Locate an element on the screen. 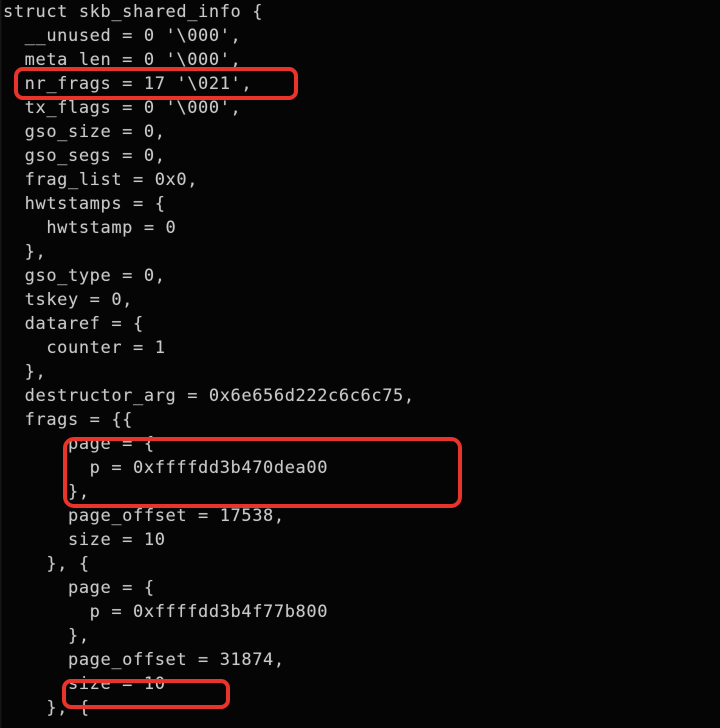 This screenshot has width=720, height=728. code-line: hwtstamp = 0 is located at coordinates (90, 228).